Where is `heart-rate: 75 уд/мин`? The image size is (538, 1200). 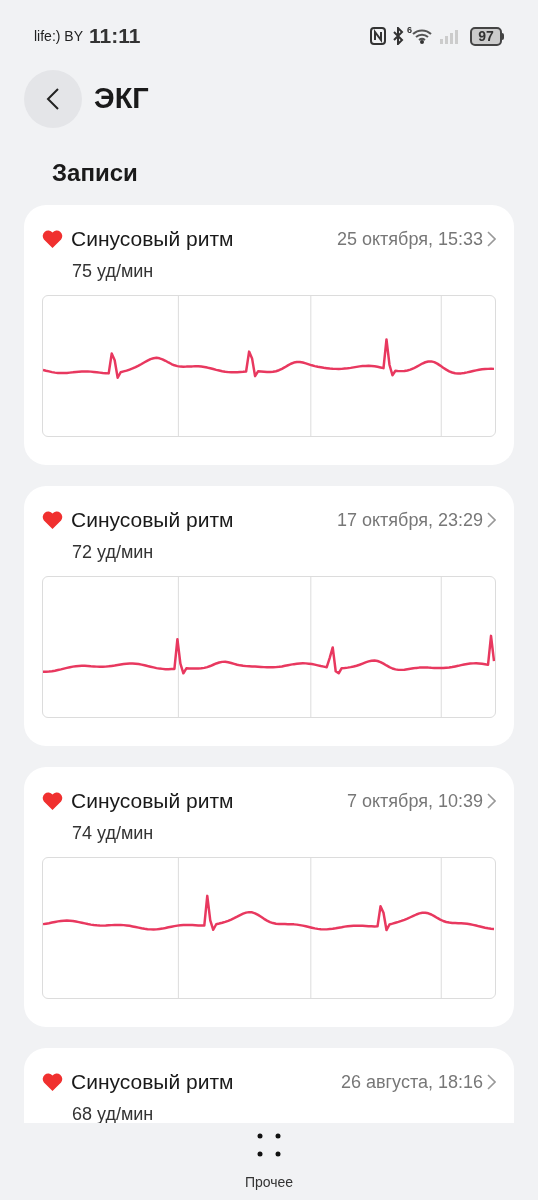 heart-rate: 75 уд/мин is located at coordinates (113, 271).